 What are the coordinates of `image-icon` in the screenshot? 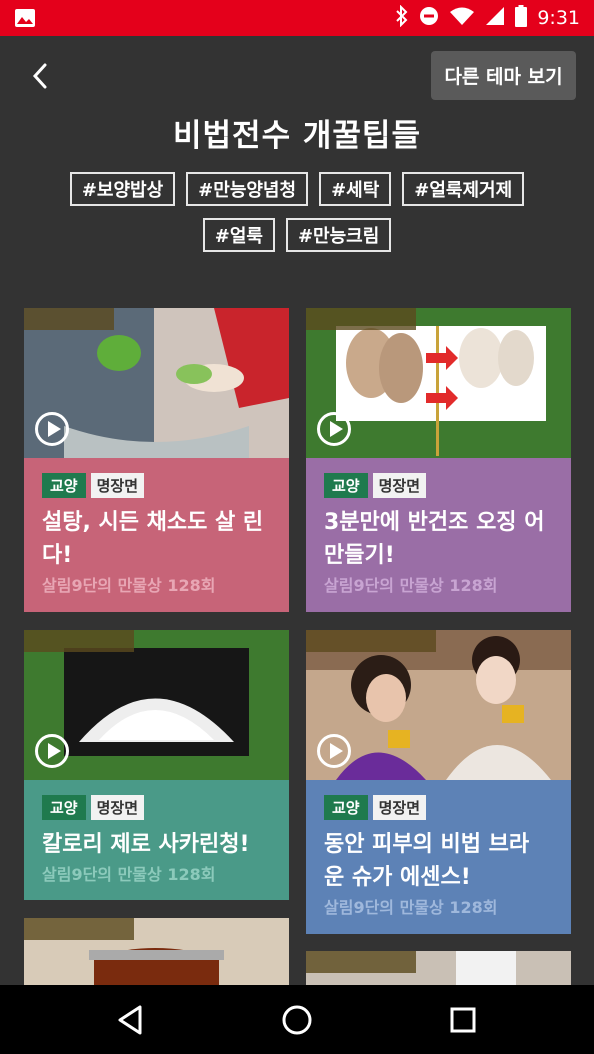 It's located at (25, 18).